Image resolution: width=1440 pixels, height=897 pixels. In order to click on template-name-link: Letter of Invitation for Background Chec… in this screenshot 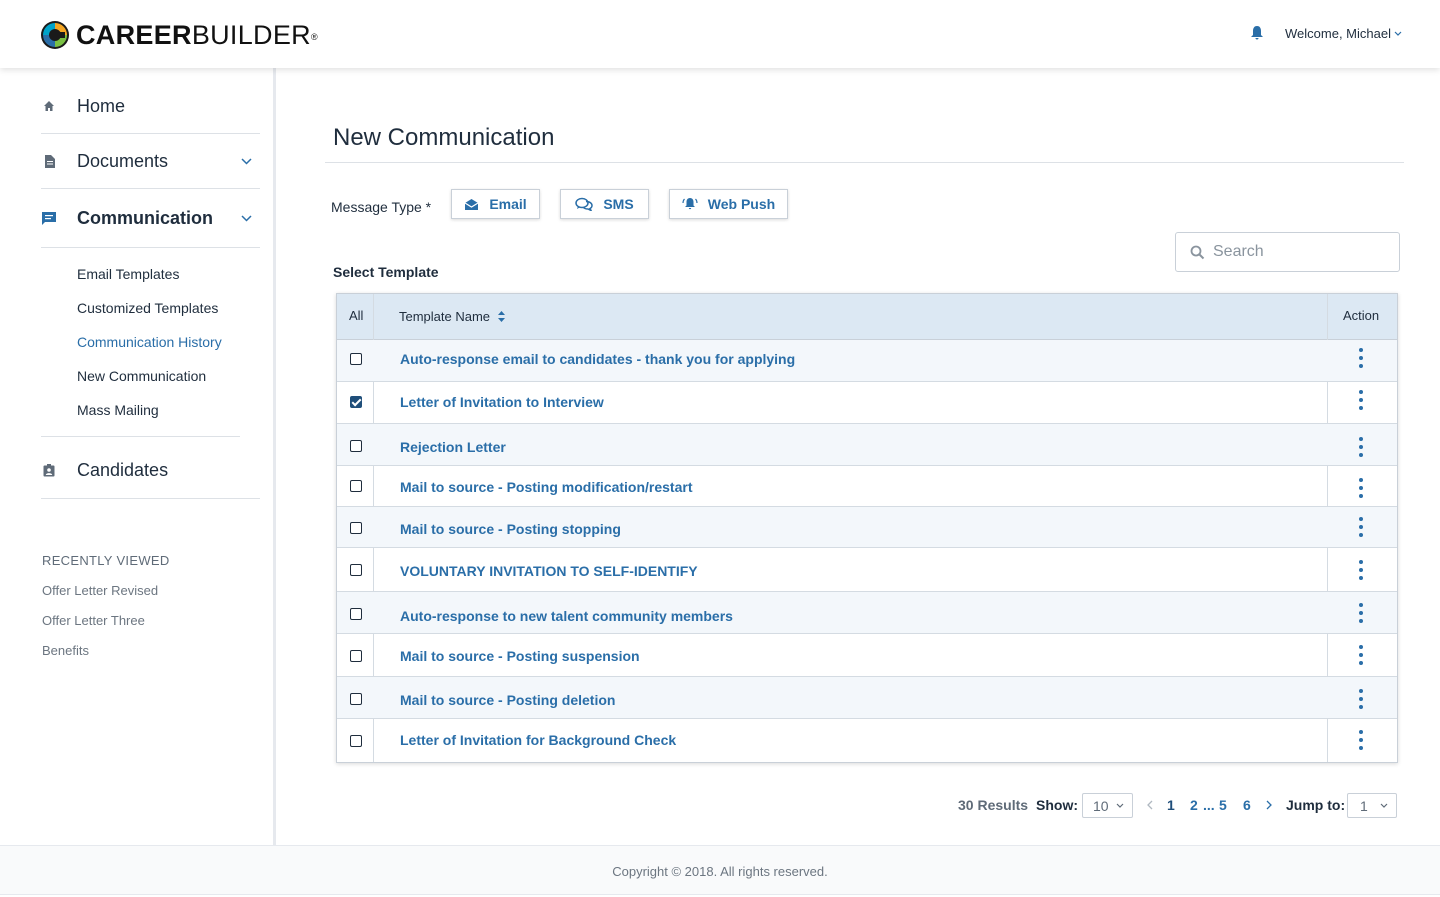, I will do `click(538, 740)`.